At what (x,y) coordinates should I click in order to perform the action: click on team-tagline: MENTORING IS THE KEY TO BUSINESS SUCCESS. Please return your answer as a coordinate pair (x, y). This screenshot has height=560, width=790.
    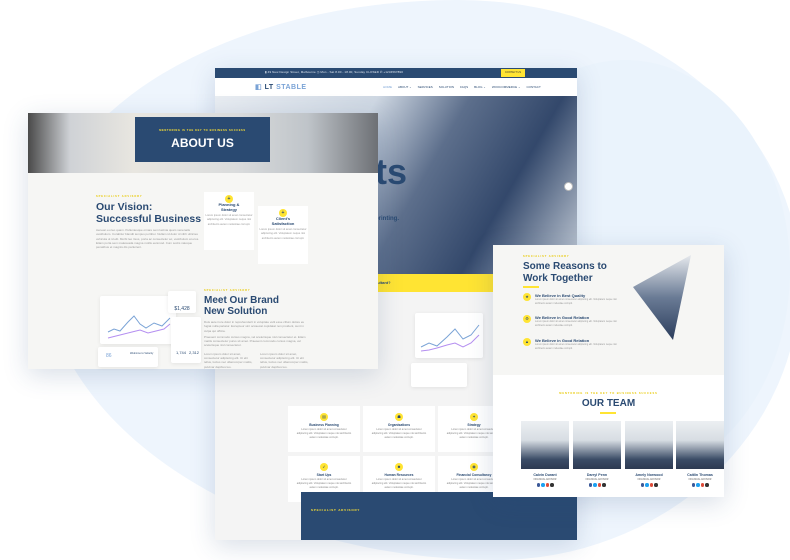
    Looking at the image, I should click on (608, 393).